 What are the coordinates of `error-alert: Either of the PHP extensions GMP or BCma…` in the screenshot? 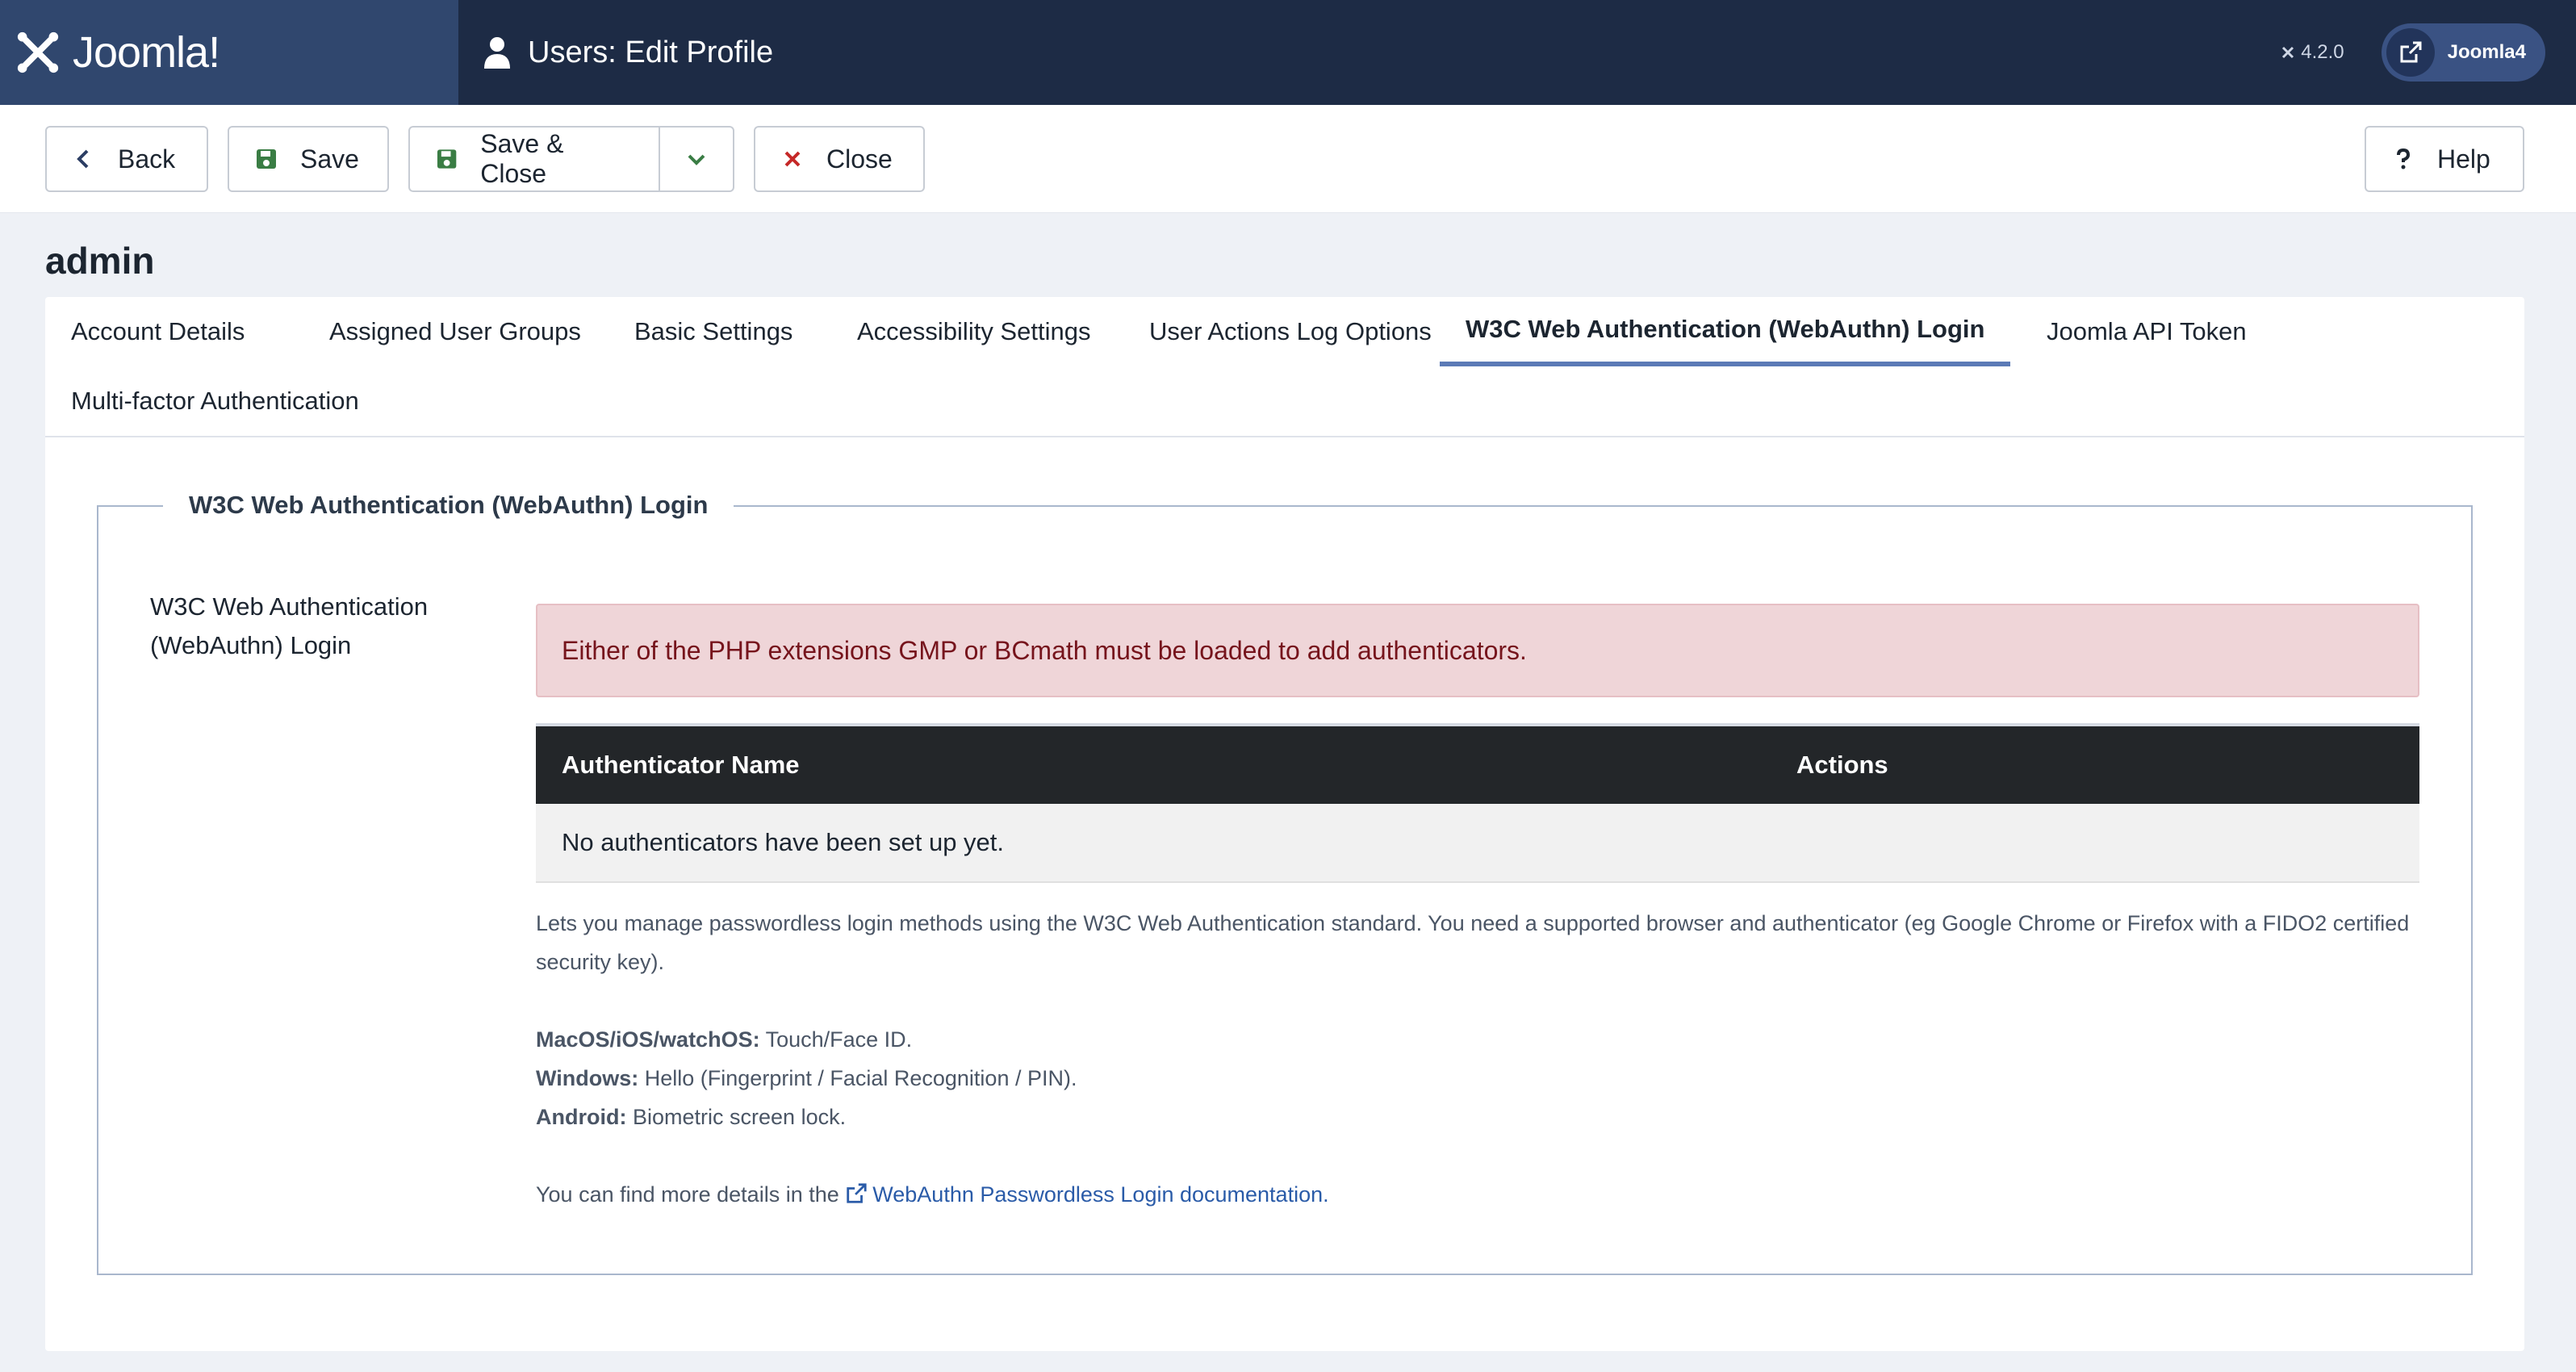 It's located at (1477, 650).